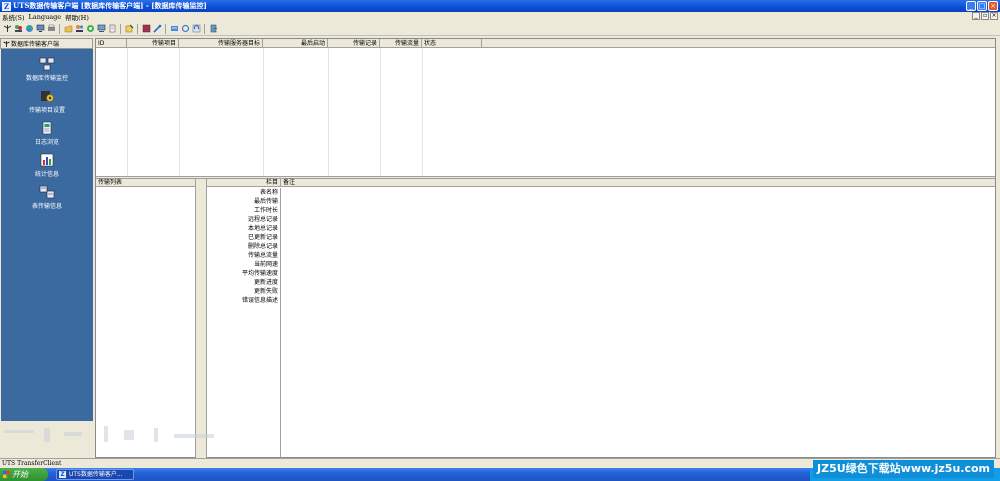 The height and width of the screenshot is (481, 1000). I want to click on minimize-button: _, so click(971, 6).